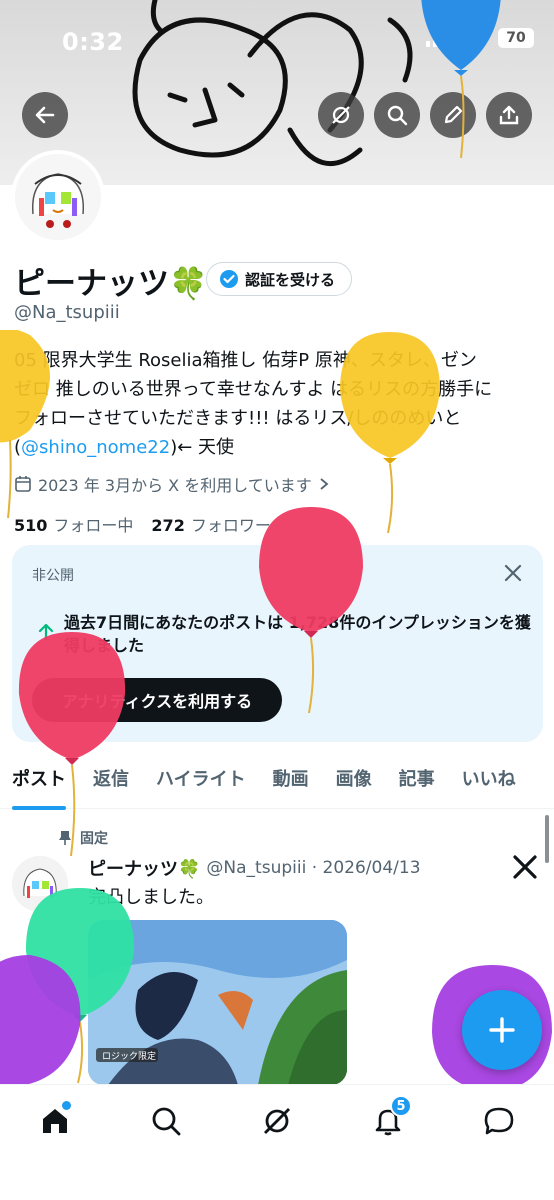  I want to click on following-link: 510 フォロー中, so click(73, 524).